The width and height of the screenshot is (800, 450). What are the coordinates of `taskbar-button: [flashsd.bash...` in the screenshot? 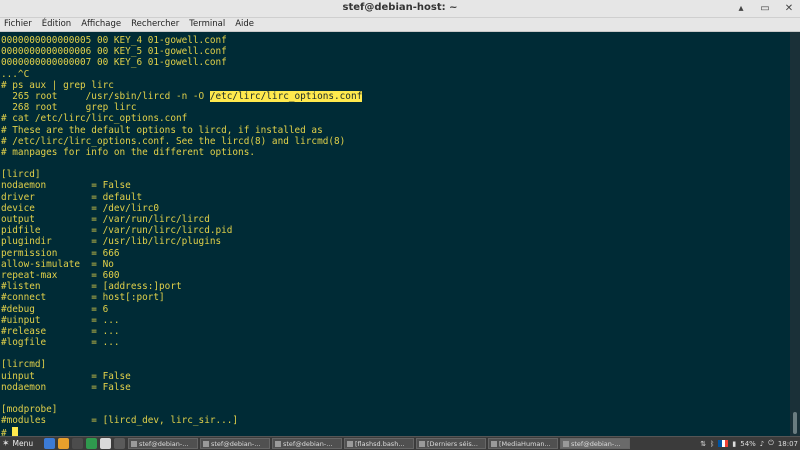 It's located at (379, 443).